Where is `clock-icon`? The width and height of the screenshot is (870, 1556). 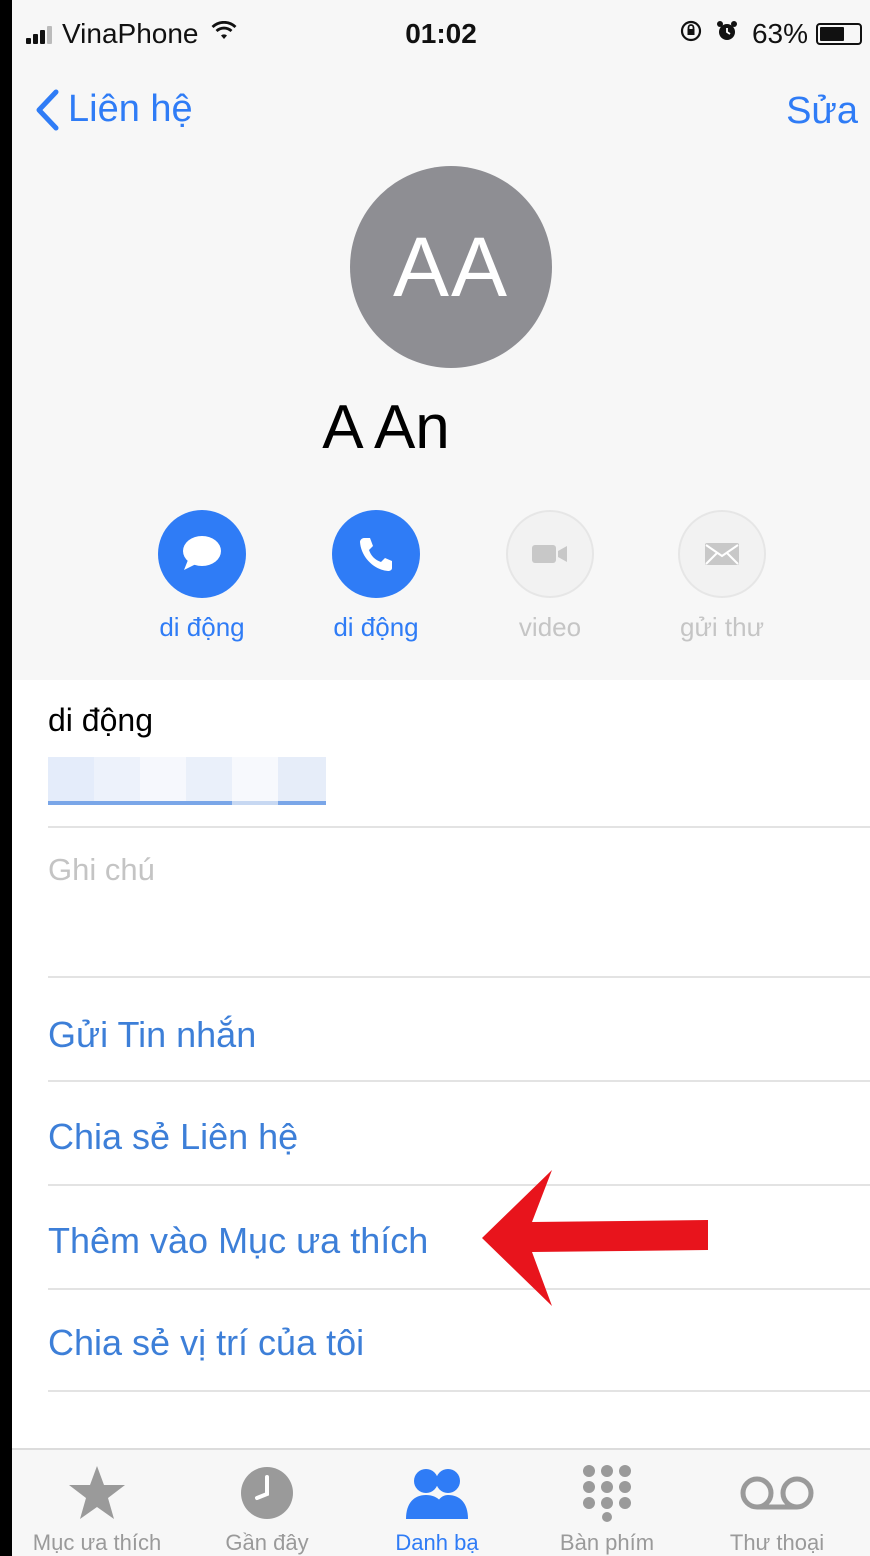 clock-icon is located at coordinates (267, 1493).